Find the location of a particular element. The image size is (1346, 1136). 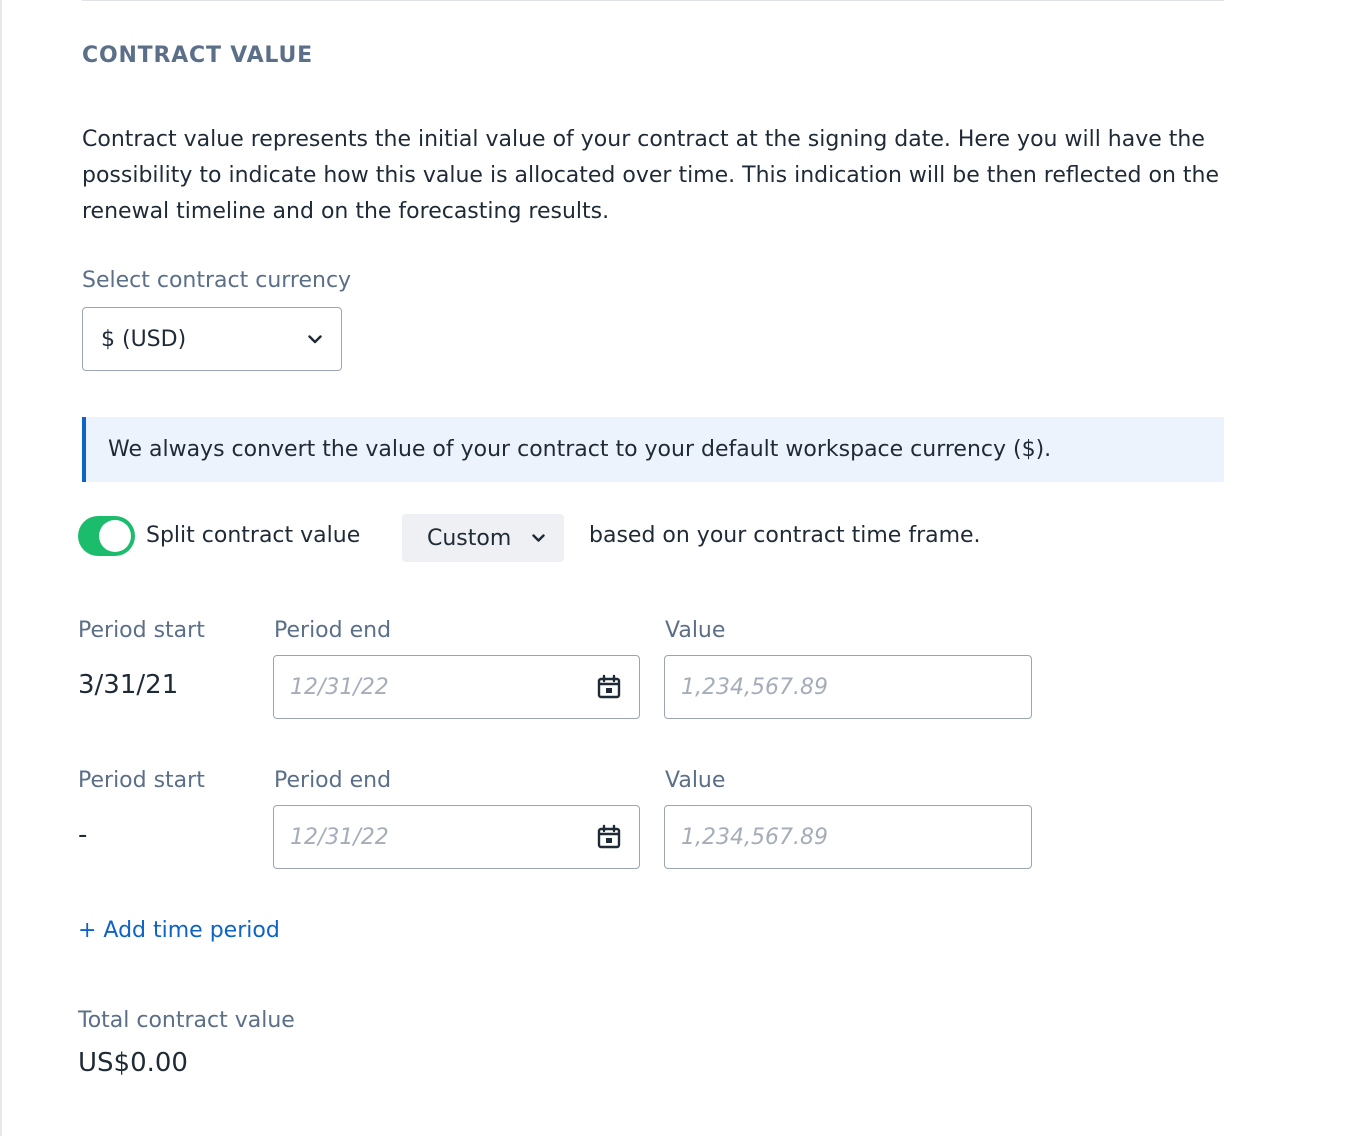

period-start-value: 3/31/21 is located at coordinates (128, 685).